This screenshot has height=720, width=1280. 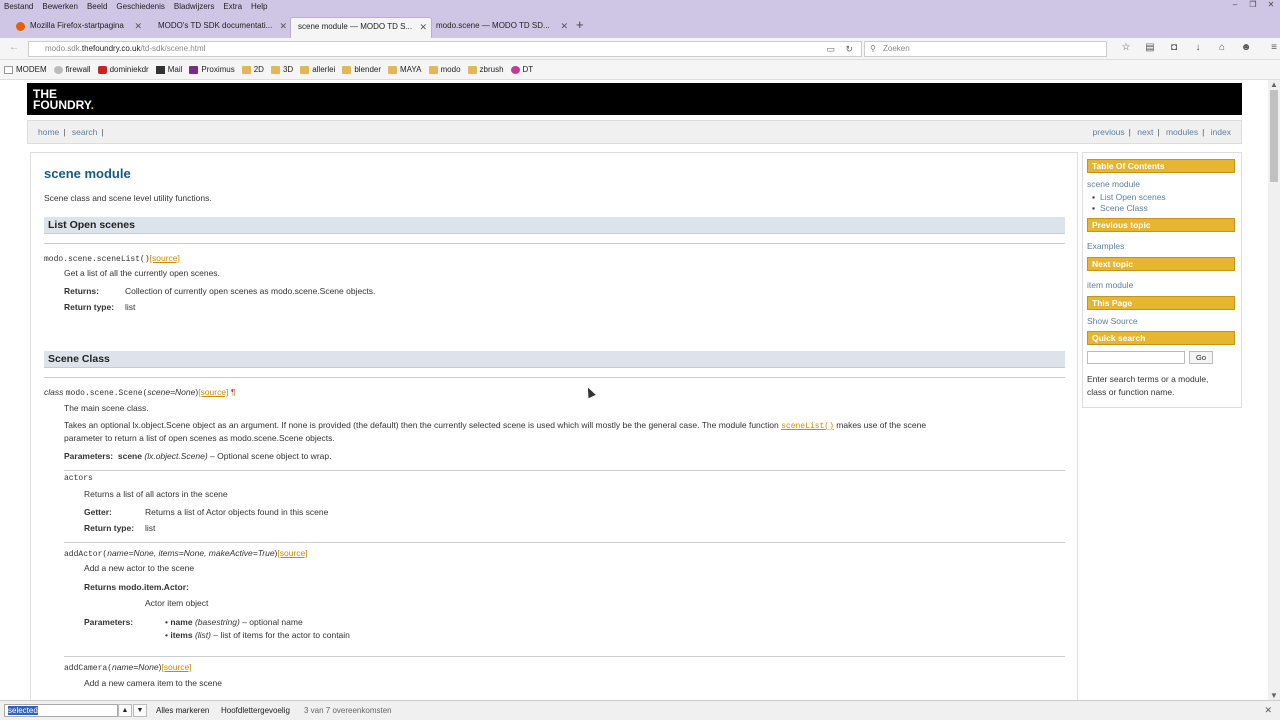 I want to click on divider, so click(x=554, y=377).